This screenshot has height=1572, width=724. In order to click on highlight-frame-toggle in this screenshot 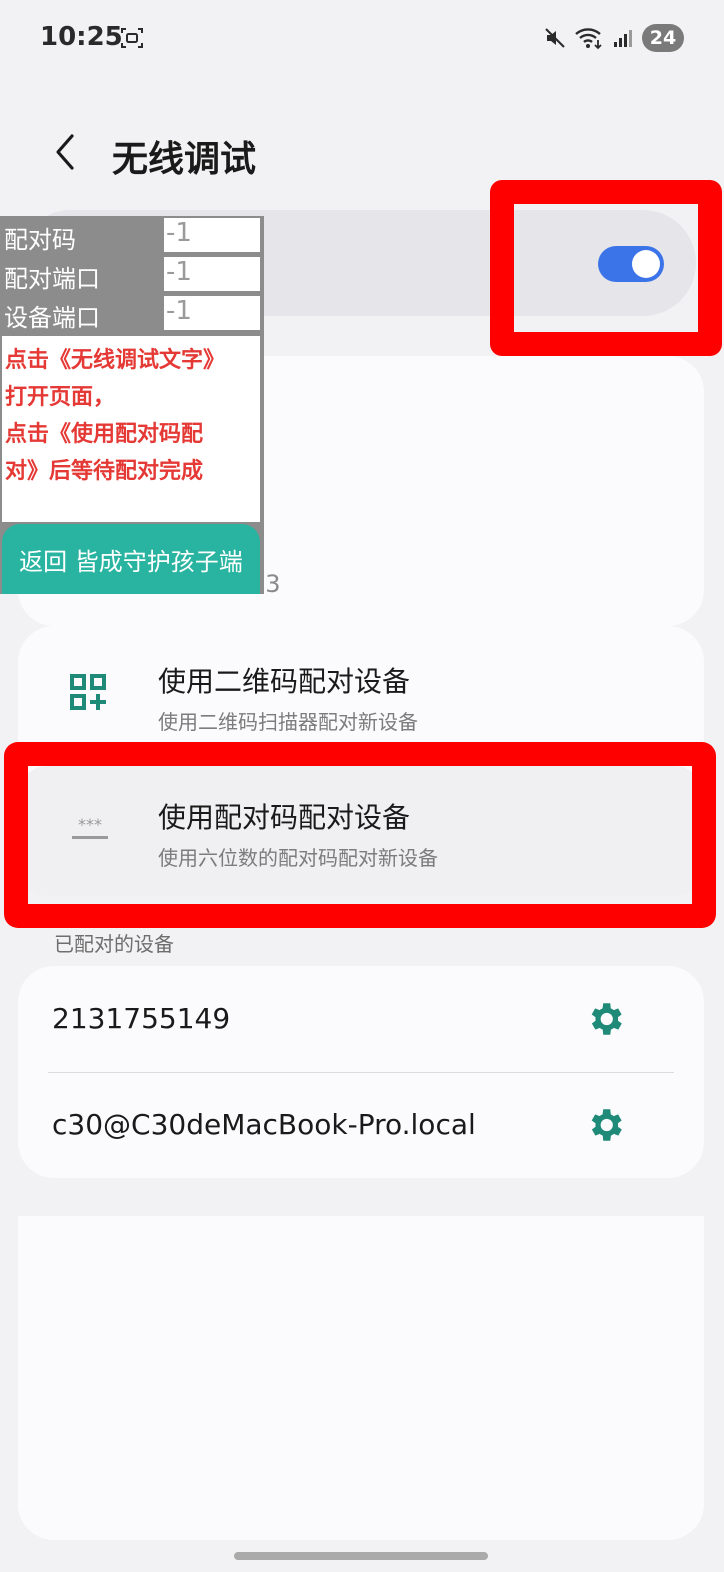, I will do `click(606, 268)`.